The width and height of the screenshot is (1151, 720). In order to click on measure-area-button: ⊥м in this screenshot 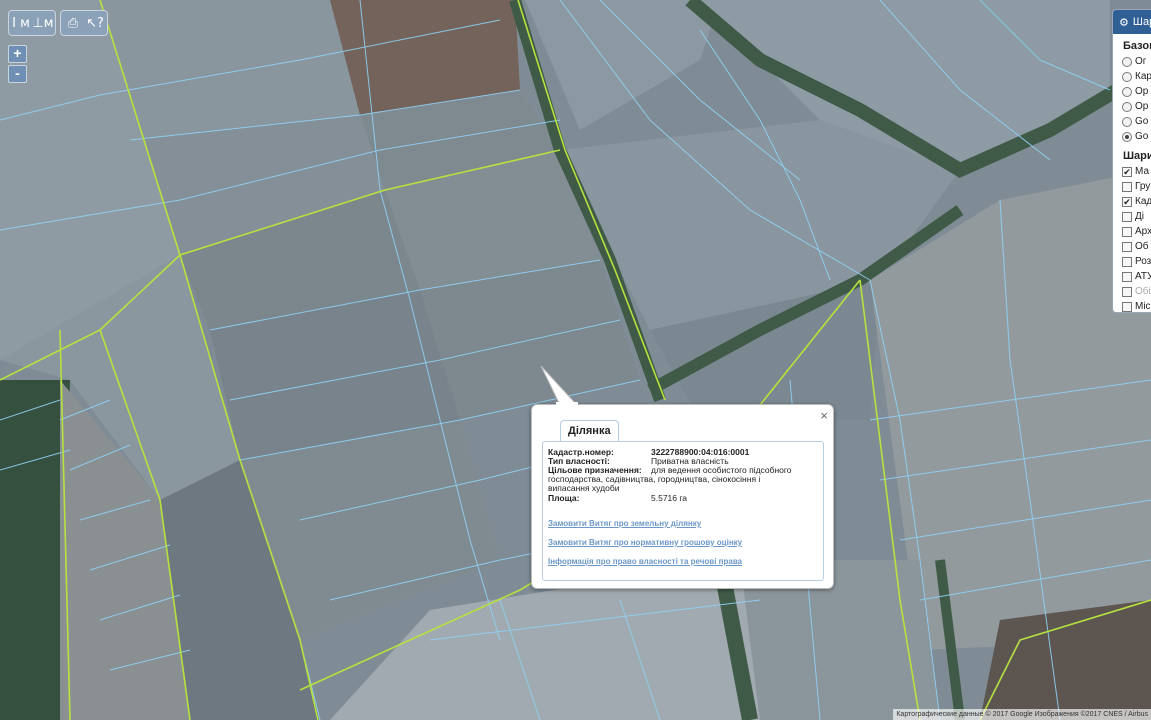, I will do `click(43, 23)`.